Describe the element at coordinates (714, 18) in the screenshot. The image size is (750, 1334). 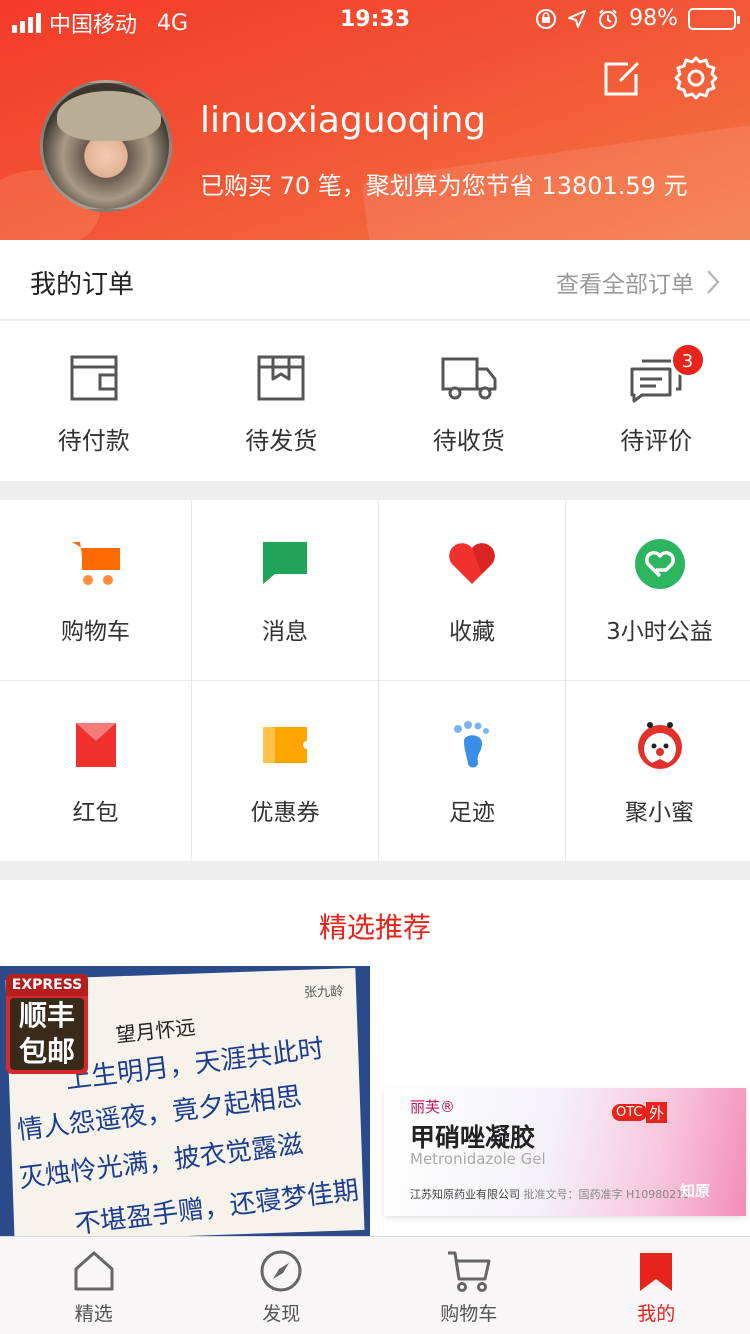
I see `battery-icon` at that location.